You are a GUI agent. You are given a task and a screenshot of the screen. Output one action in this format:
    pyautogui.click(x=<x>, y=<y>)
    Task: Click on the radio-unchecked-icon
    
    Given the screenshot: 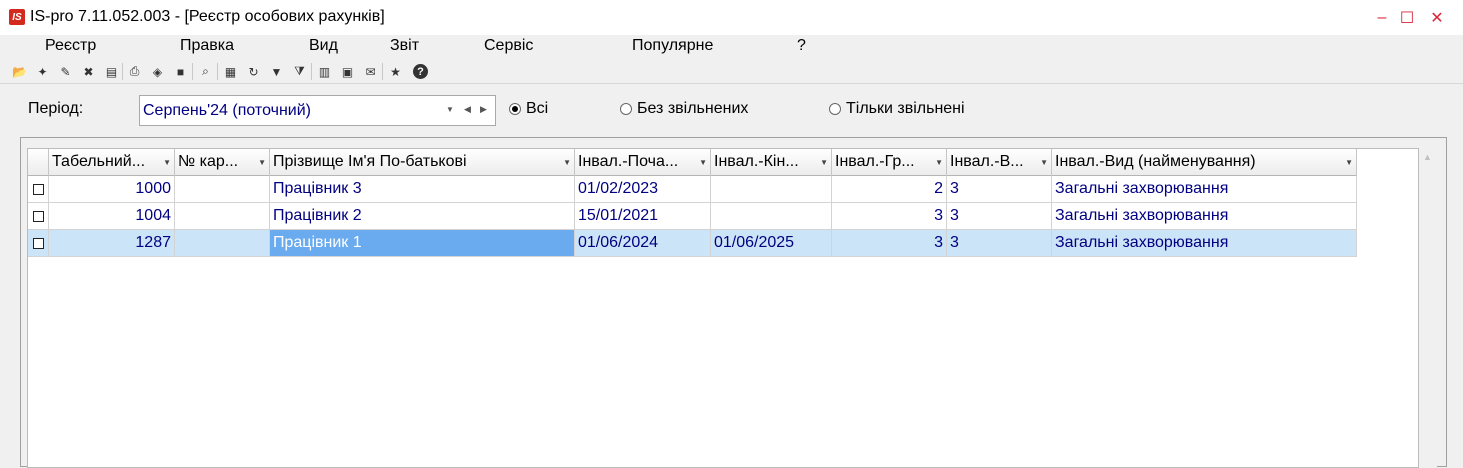 What is the action you would take?
    pyautogui.click(x=835, y=109)
    